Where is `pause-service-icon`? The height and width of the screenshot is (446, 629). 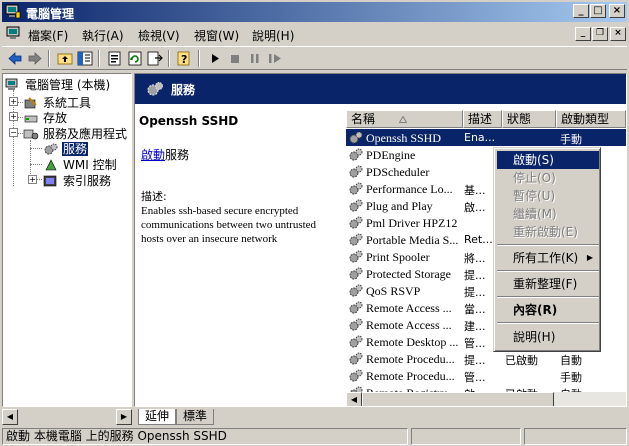
pause-service-icon is located at coordinates (255, 58).